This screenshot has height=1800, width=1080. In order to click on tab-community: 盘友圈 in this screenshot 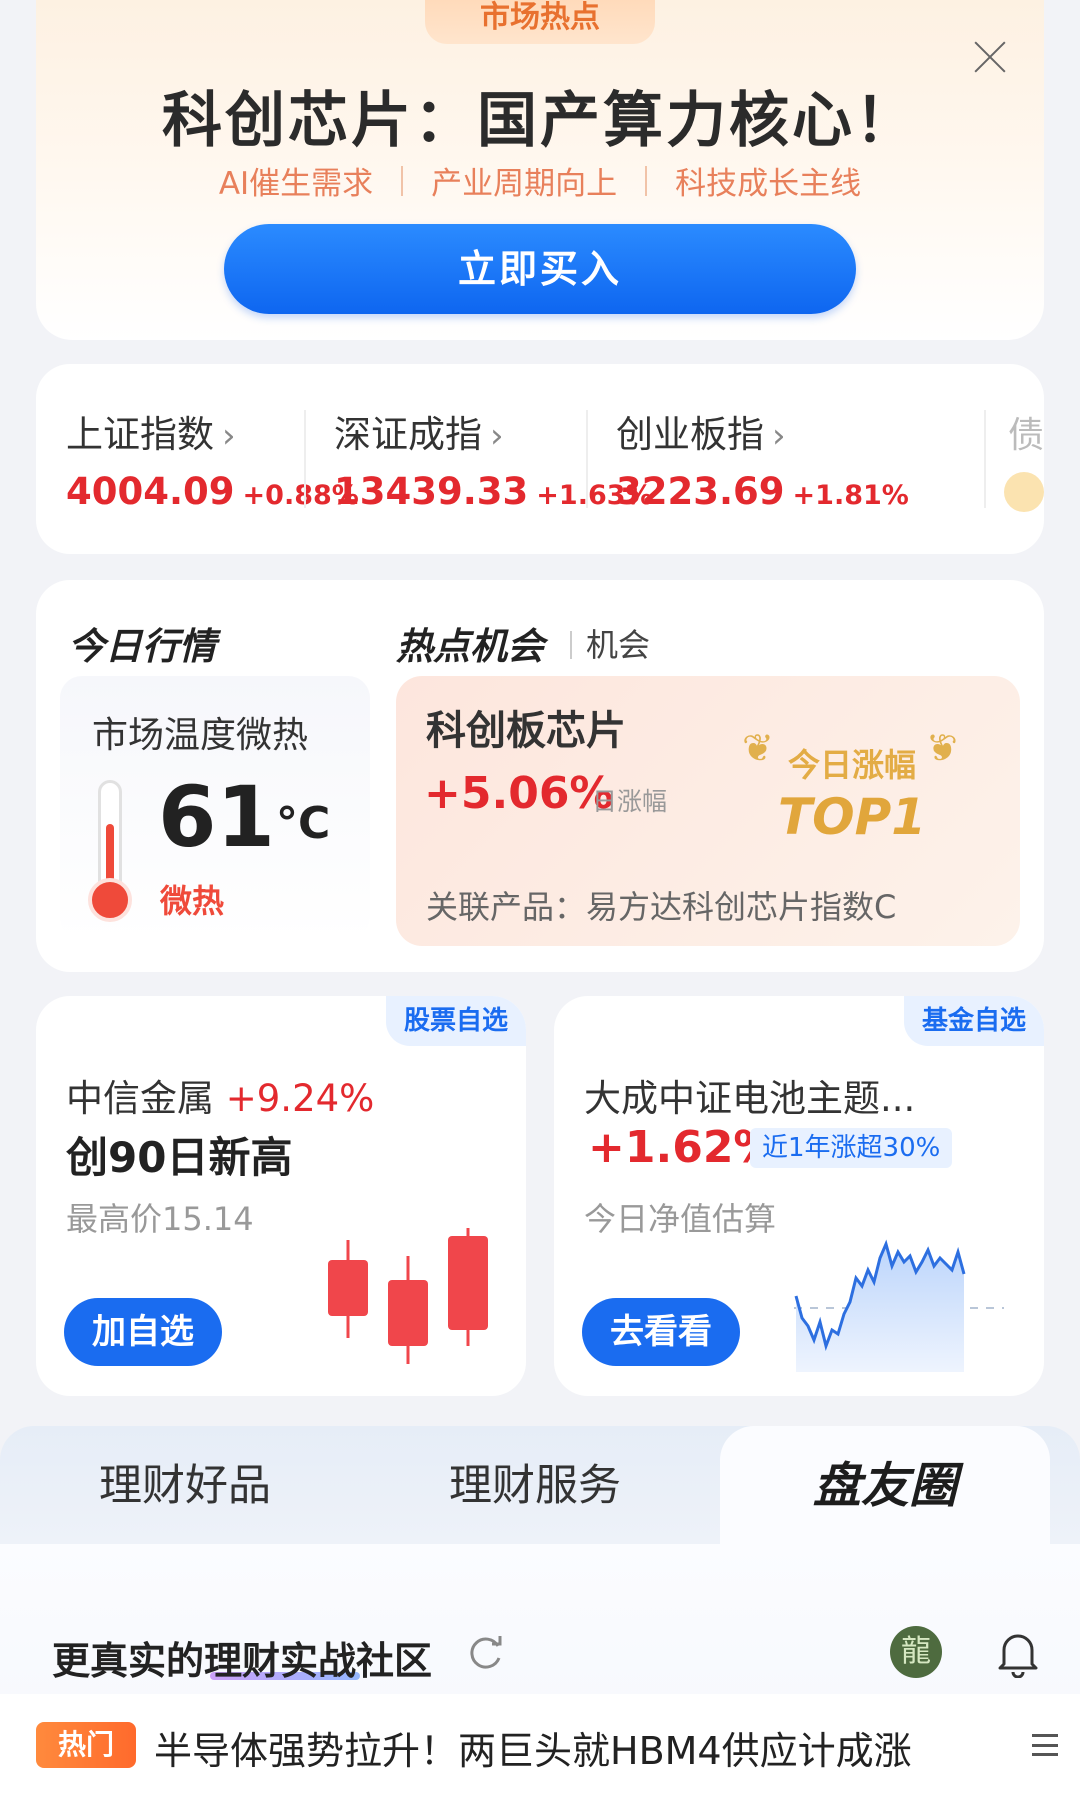, I will do `click(885, 1486)`.